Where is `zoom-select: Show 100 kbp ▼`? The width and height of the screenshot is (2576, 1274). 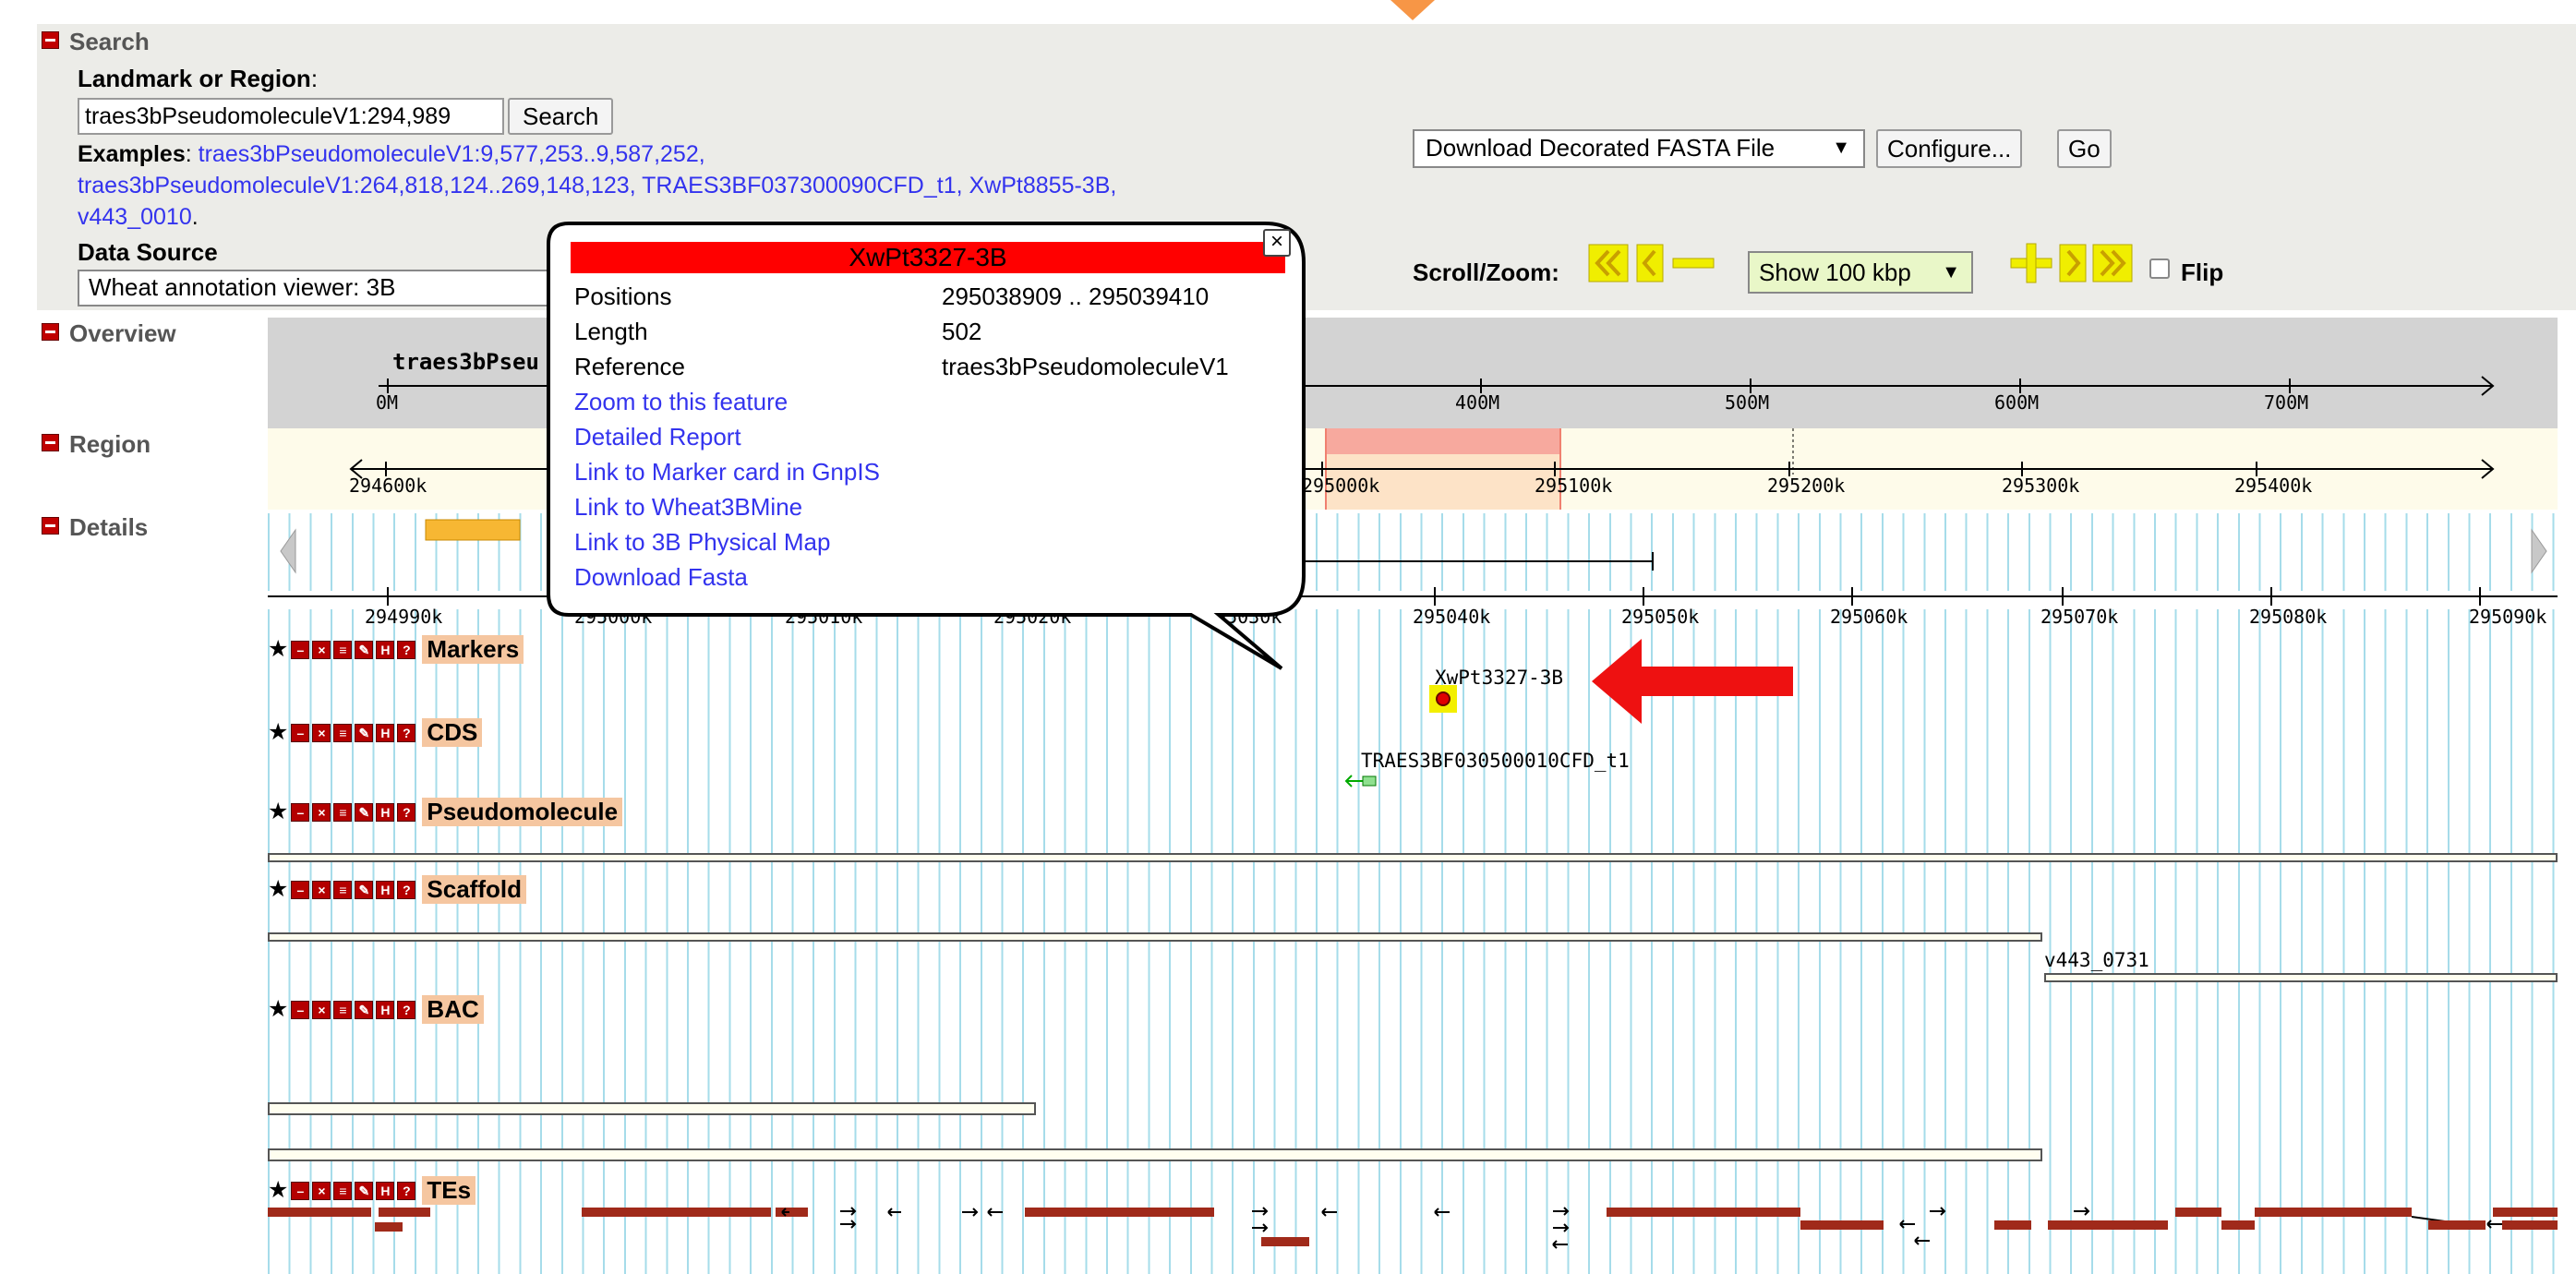 zoom-select: Show 100 kbp ▼ is located at coordinates (1860, 272).